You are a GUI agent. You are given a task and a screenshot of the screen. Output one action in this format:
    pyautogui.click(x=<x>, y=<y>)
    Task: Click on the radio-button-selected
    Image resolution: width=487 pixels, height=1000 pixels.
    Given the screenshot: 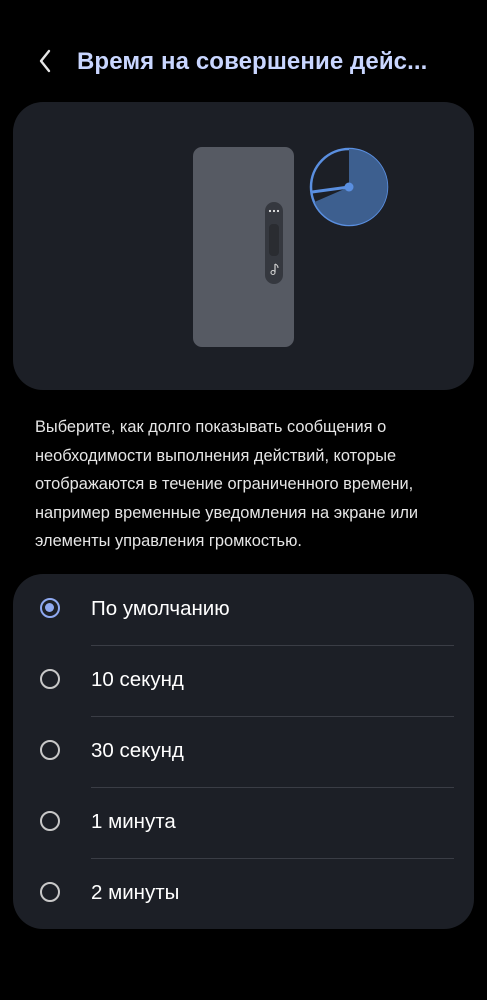 What is the action you would take?
    pyautogui.click(x=50, y=608)
    